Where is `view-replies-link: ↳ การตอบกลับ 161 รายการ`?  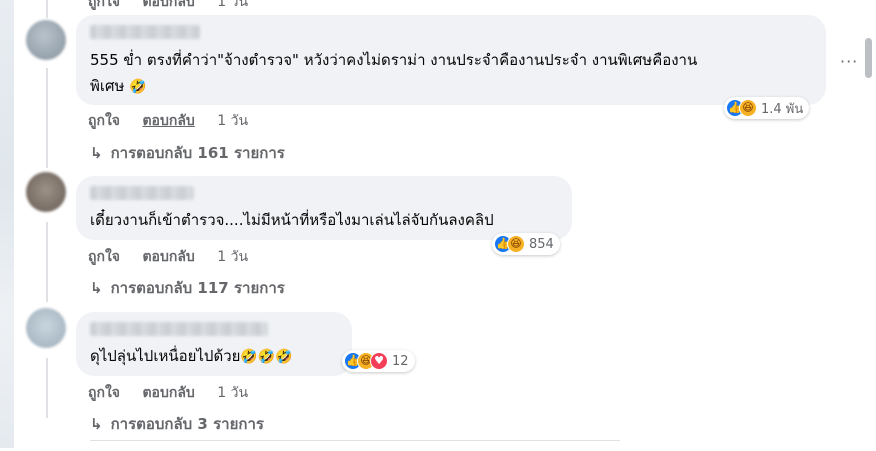 view-replies-link: ↳ การตอบกลับ 161 รายการ is located at coordinates (187, 153).